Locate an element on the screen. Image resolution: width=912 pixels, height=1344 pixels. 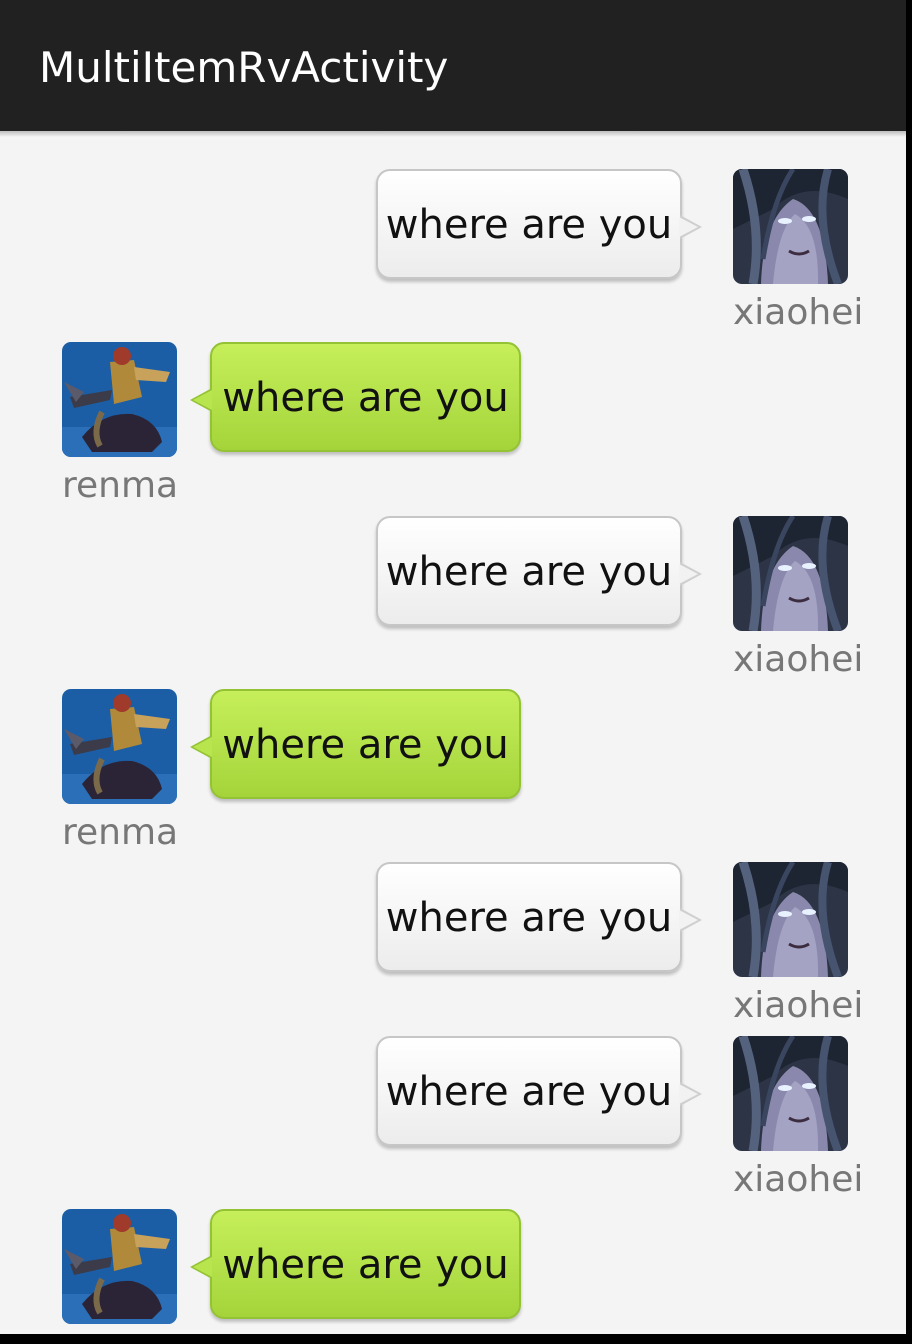
message-row-incoming: where are you is located at coordinates (453, 1252).